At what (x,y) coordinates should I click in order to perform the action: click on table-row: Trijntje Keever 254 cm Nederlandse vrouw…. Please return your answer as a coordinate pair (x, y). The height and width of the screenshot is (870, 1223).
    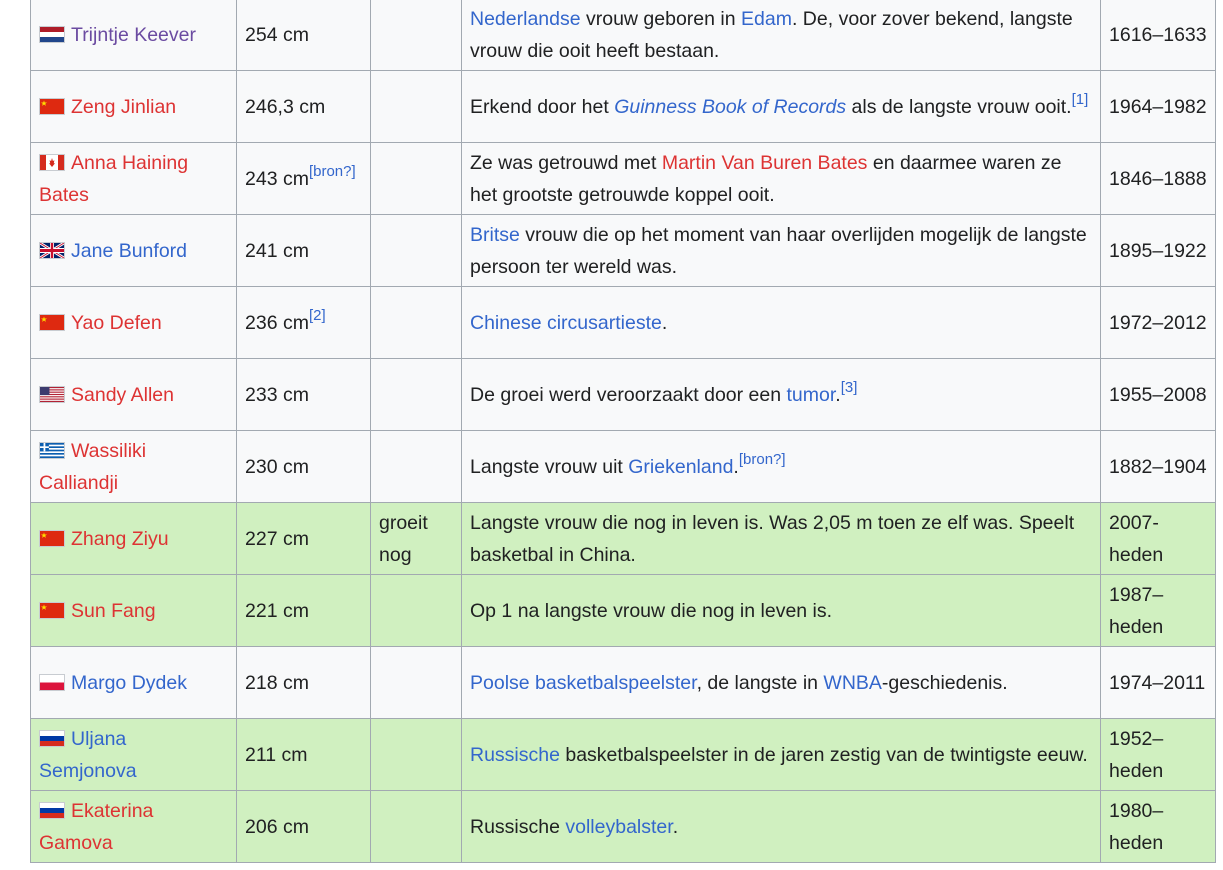
    Looking at the image, I should click on (623, 35).